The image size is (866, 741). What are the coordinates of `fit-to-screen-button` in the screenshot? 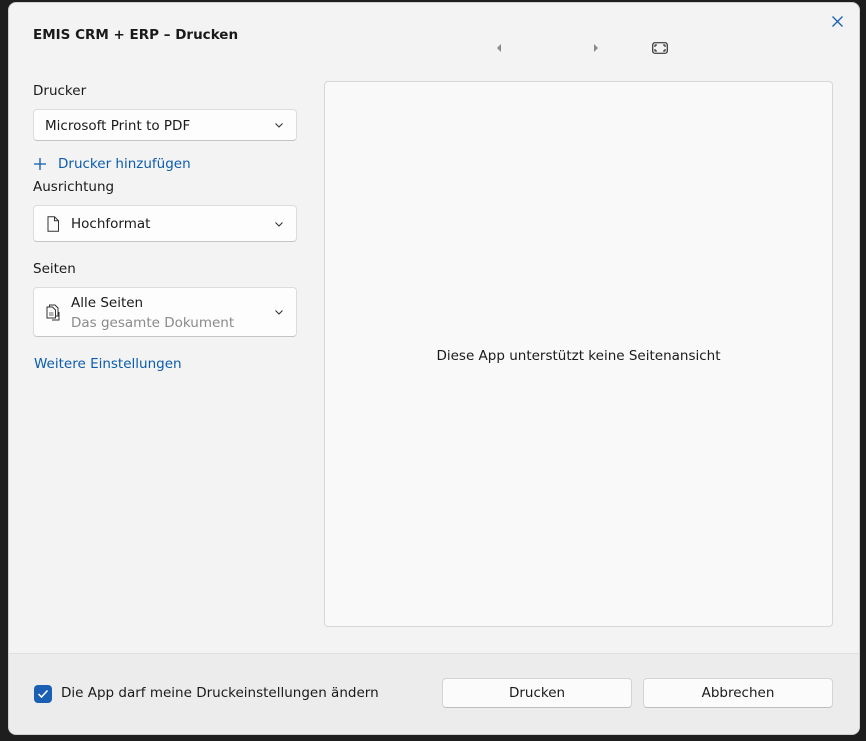 It's located at (660, 48).